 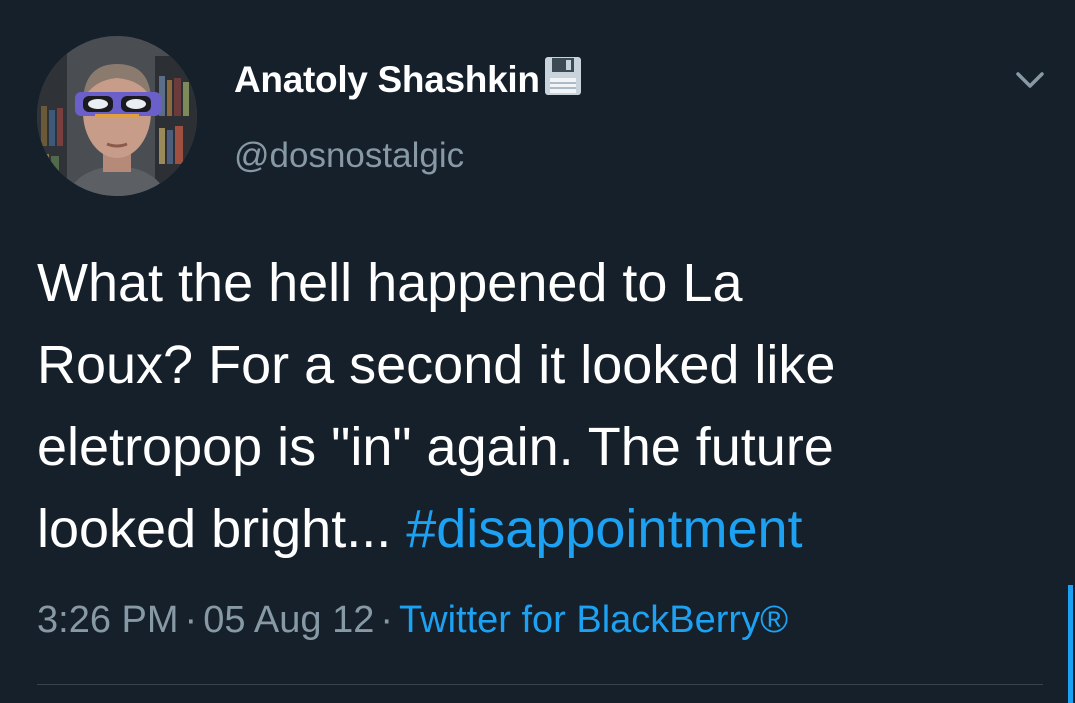 What do you see at coordinates (563, 78) in the screenshot?
I see `floppy-disk-icon` at bounding box center [563, 78].